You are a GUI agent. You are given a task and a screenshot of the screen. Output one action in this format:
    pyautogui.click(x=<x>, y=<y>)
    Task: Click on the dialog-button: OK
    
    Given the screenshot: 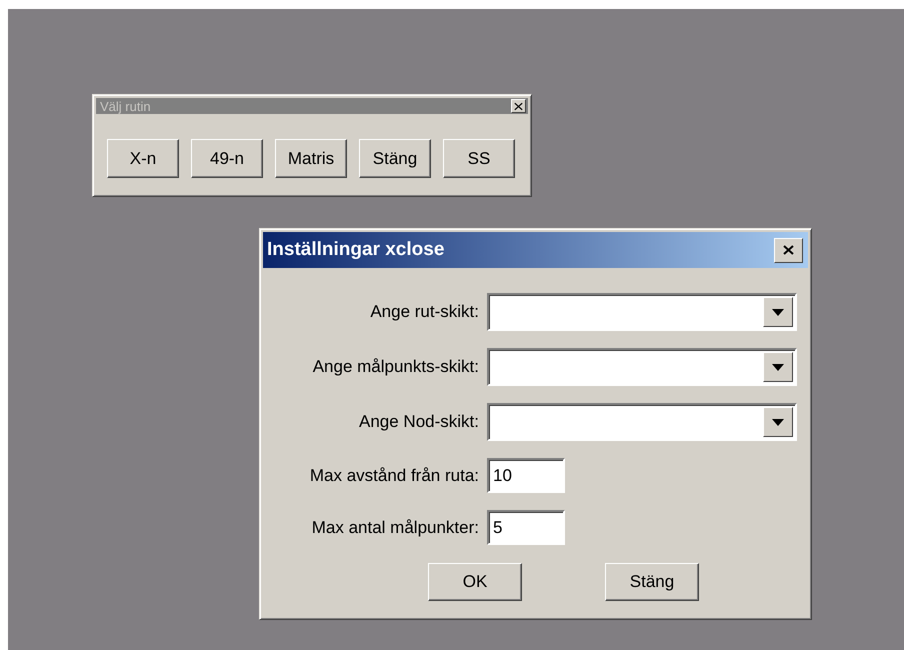 What is the action you would take?
    pyautogui.click(x=475, y=582)
    